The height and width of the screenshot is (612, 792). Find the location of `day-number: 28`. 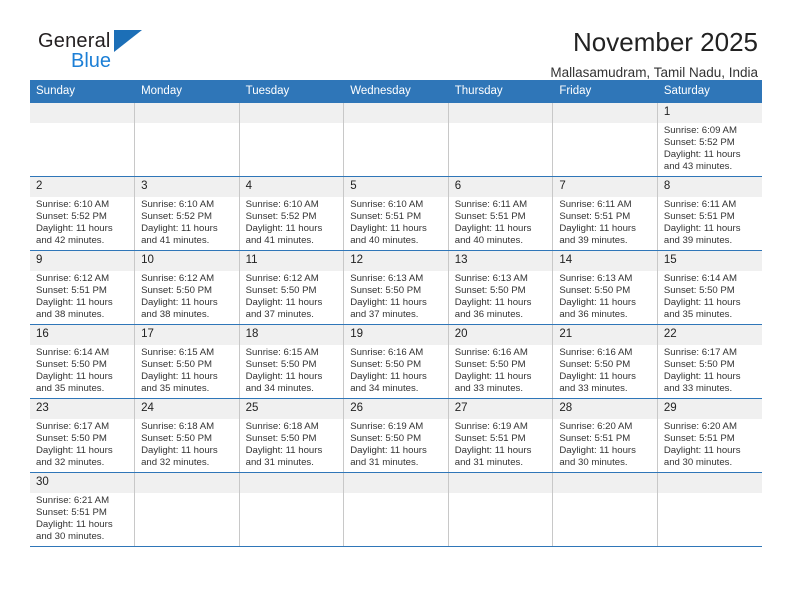

day-number: 28 is located at coordinates (605, 409).